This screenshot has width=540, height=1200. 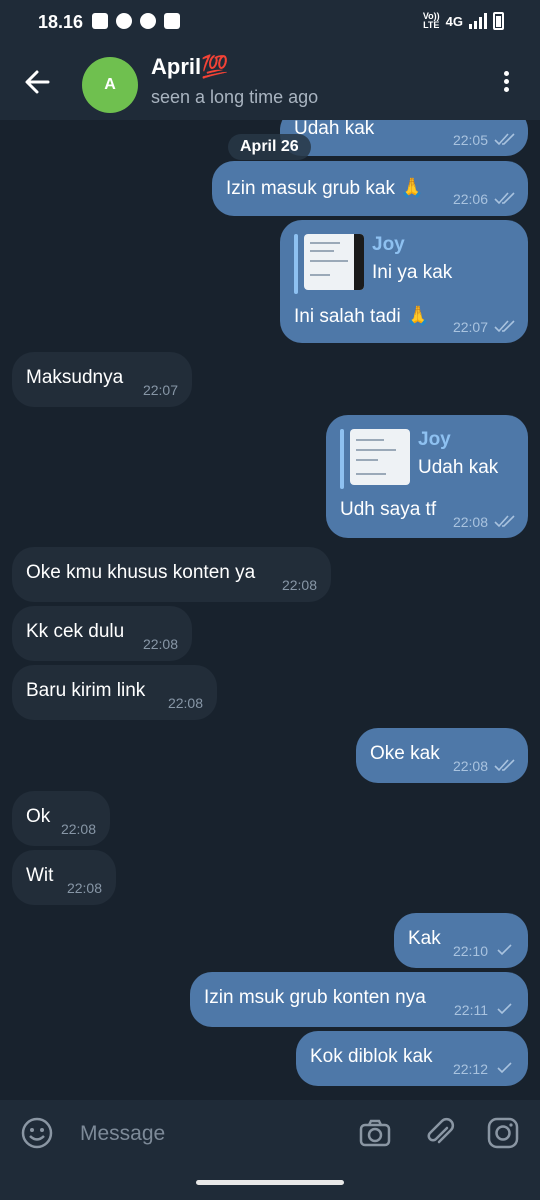 I want to click on sim-card-icon, so click(x=172, y=21).